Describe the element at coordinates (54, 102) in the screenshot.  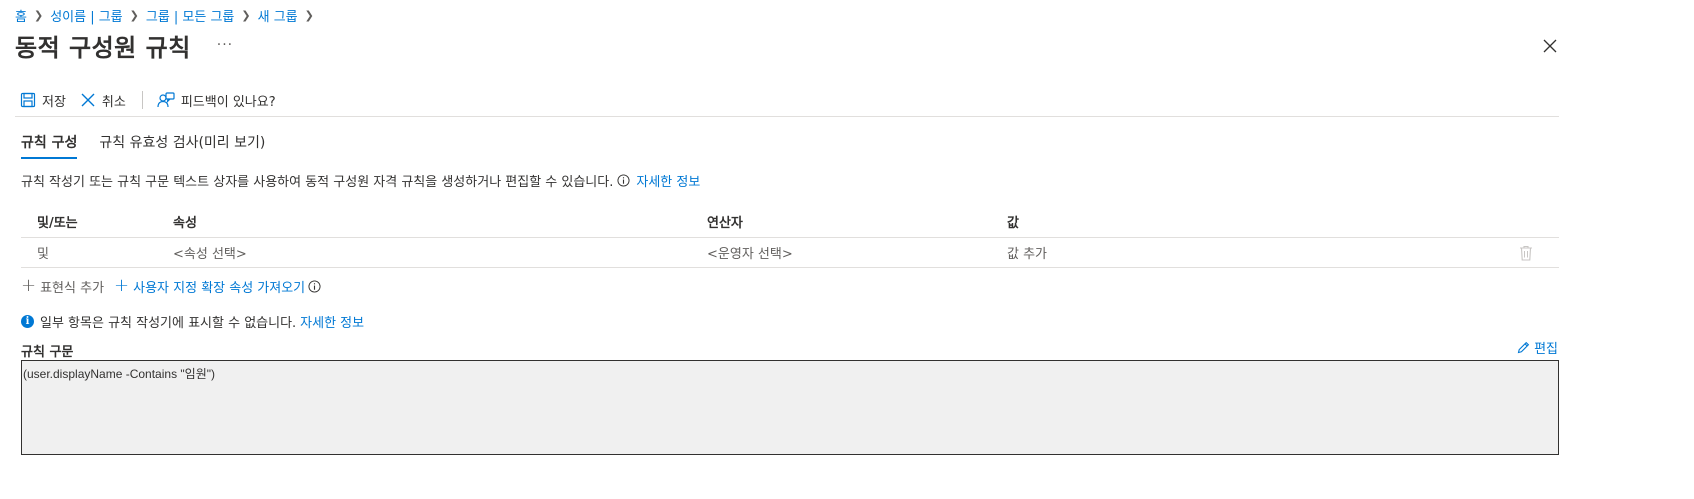
I see `save-label: 저장` at that location.